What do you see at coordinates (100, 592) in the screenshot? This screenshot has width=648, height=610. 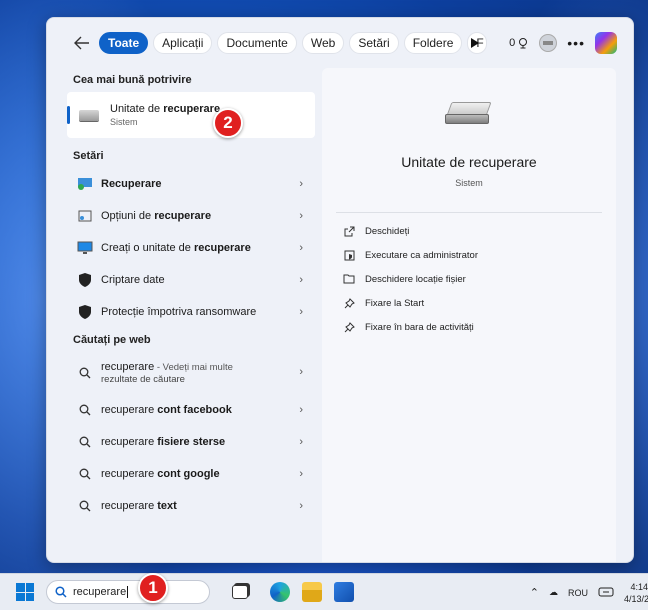 I see `search-value: recuperare` at bounding box center [100, 592].